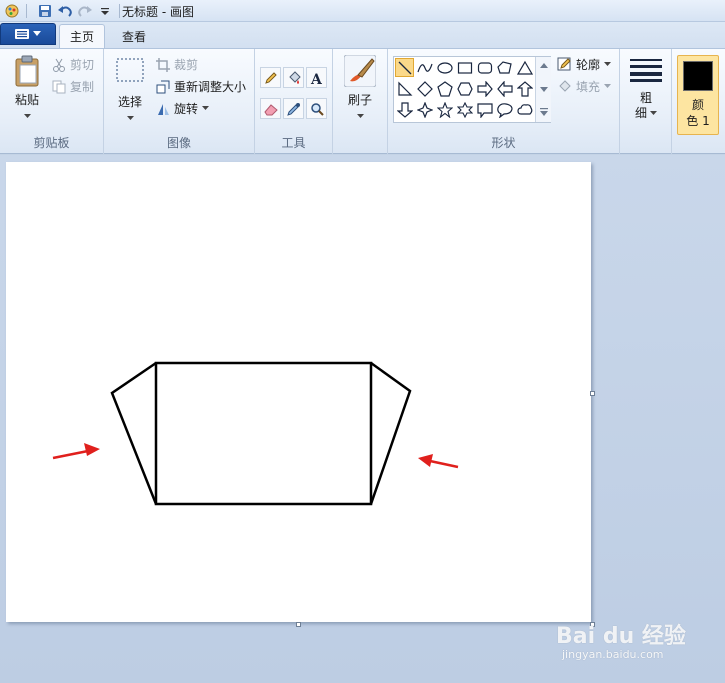  What do you see at coordinates (316, 108) in the screenshot?
I see `magnifier-tool` at bounding box center [316, 108].